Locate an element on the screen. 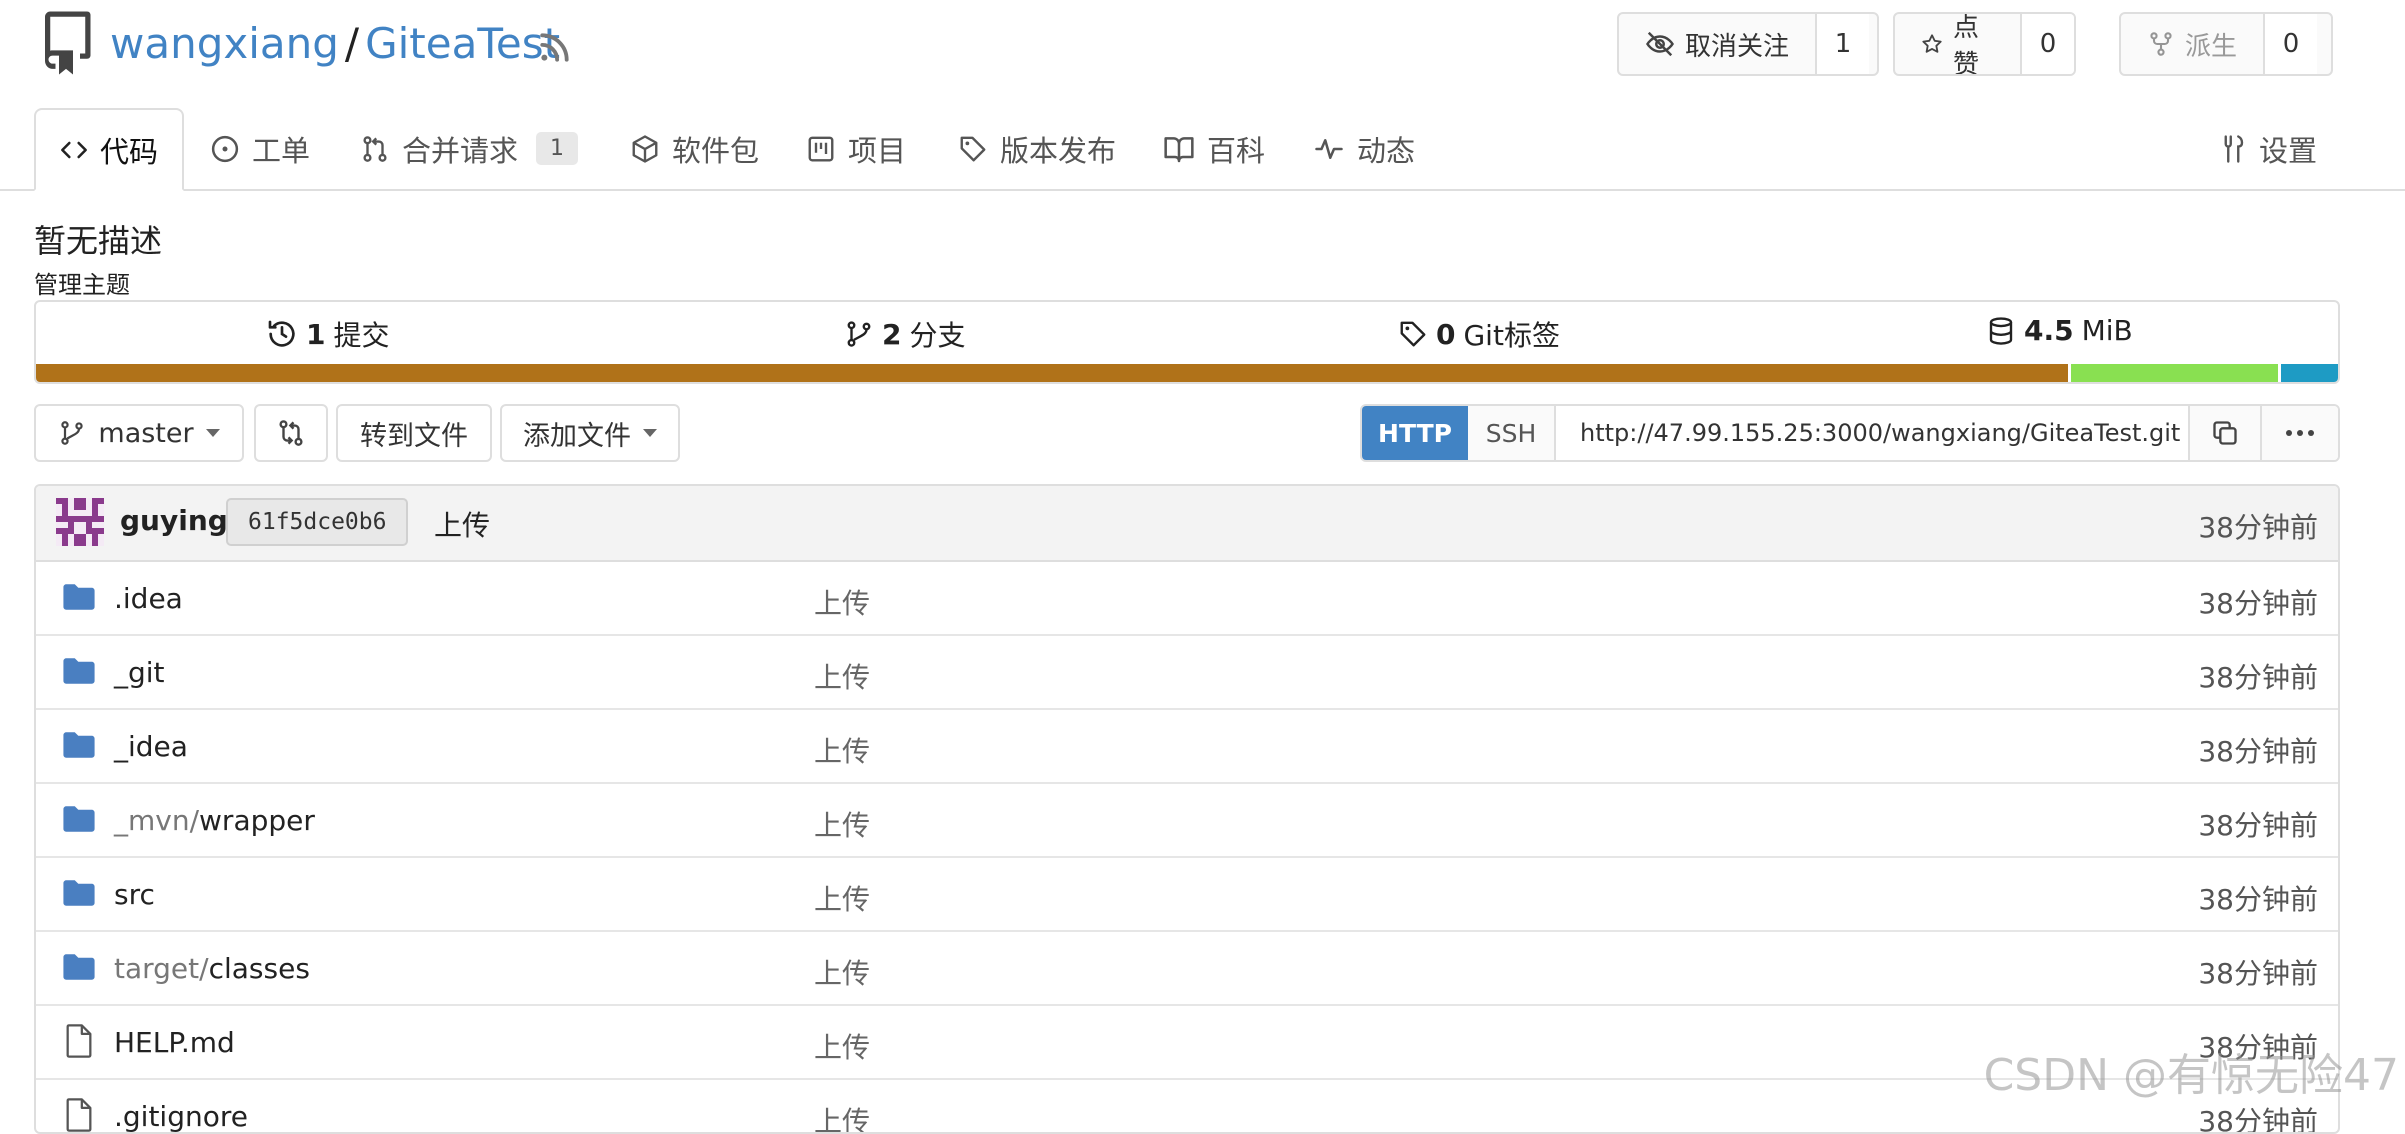 The height and width of the screenshot is (1134, 2405). history-icon is located at coordinates (281, 333).